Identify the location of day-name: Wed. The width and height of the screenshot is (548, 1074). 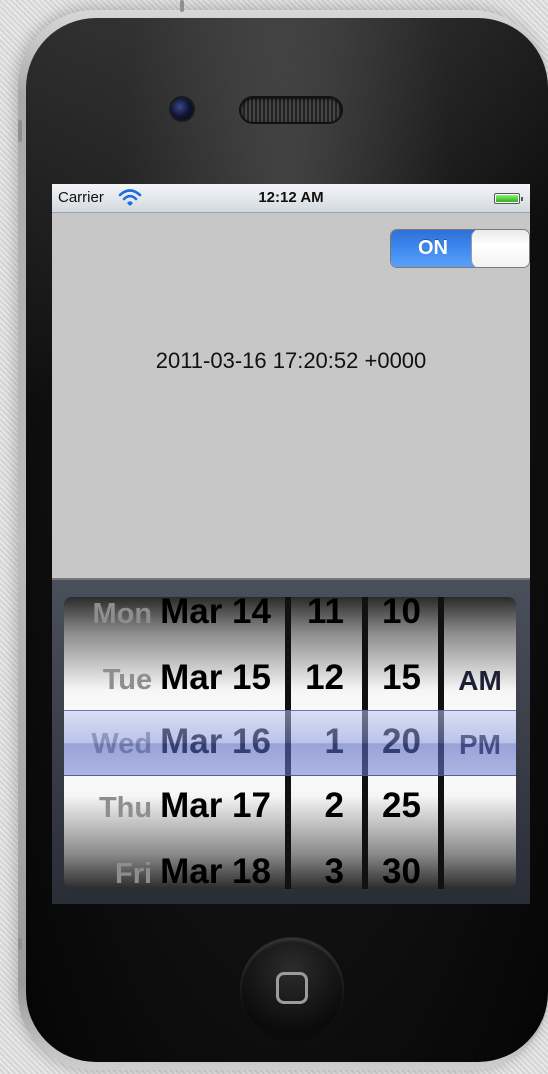
(122, 744).